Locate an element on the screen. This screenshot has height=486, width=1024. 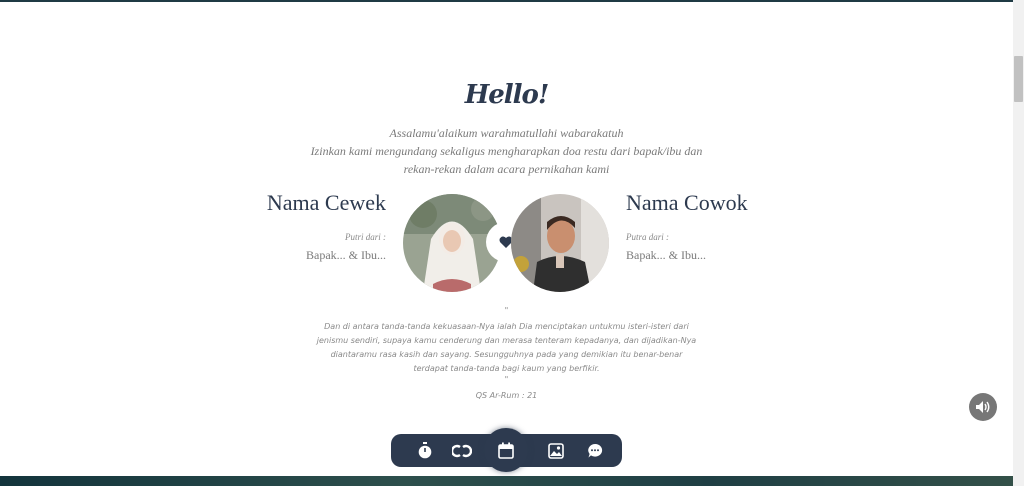
scrollbar-thumb is located at coordinates (1018, 79).